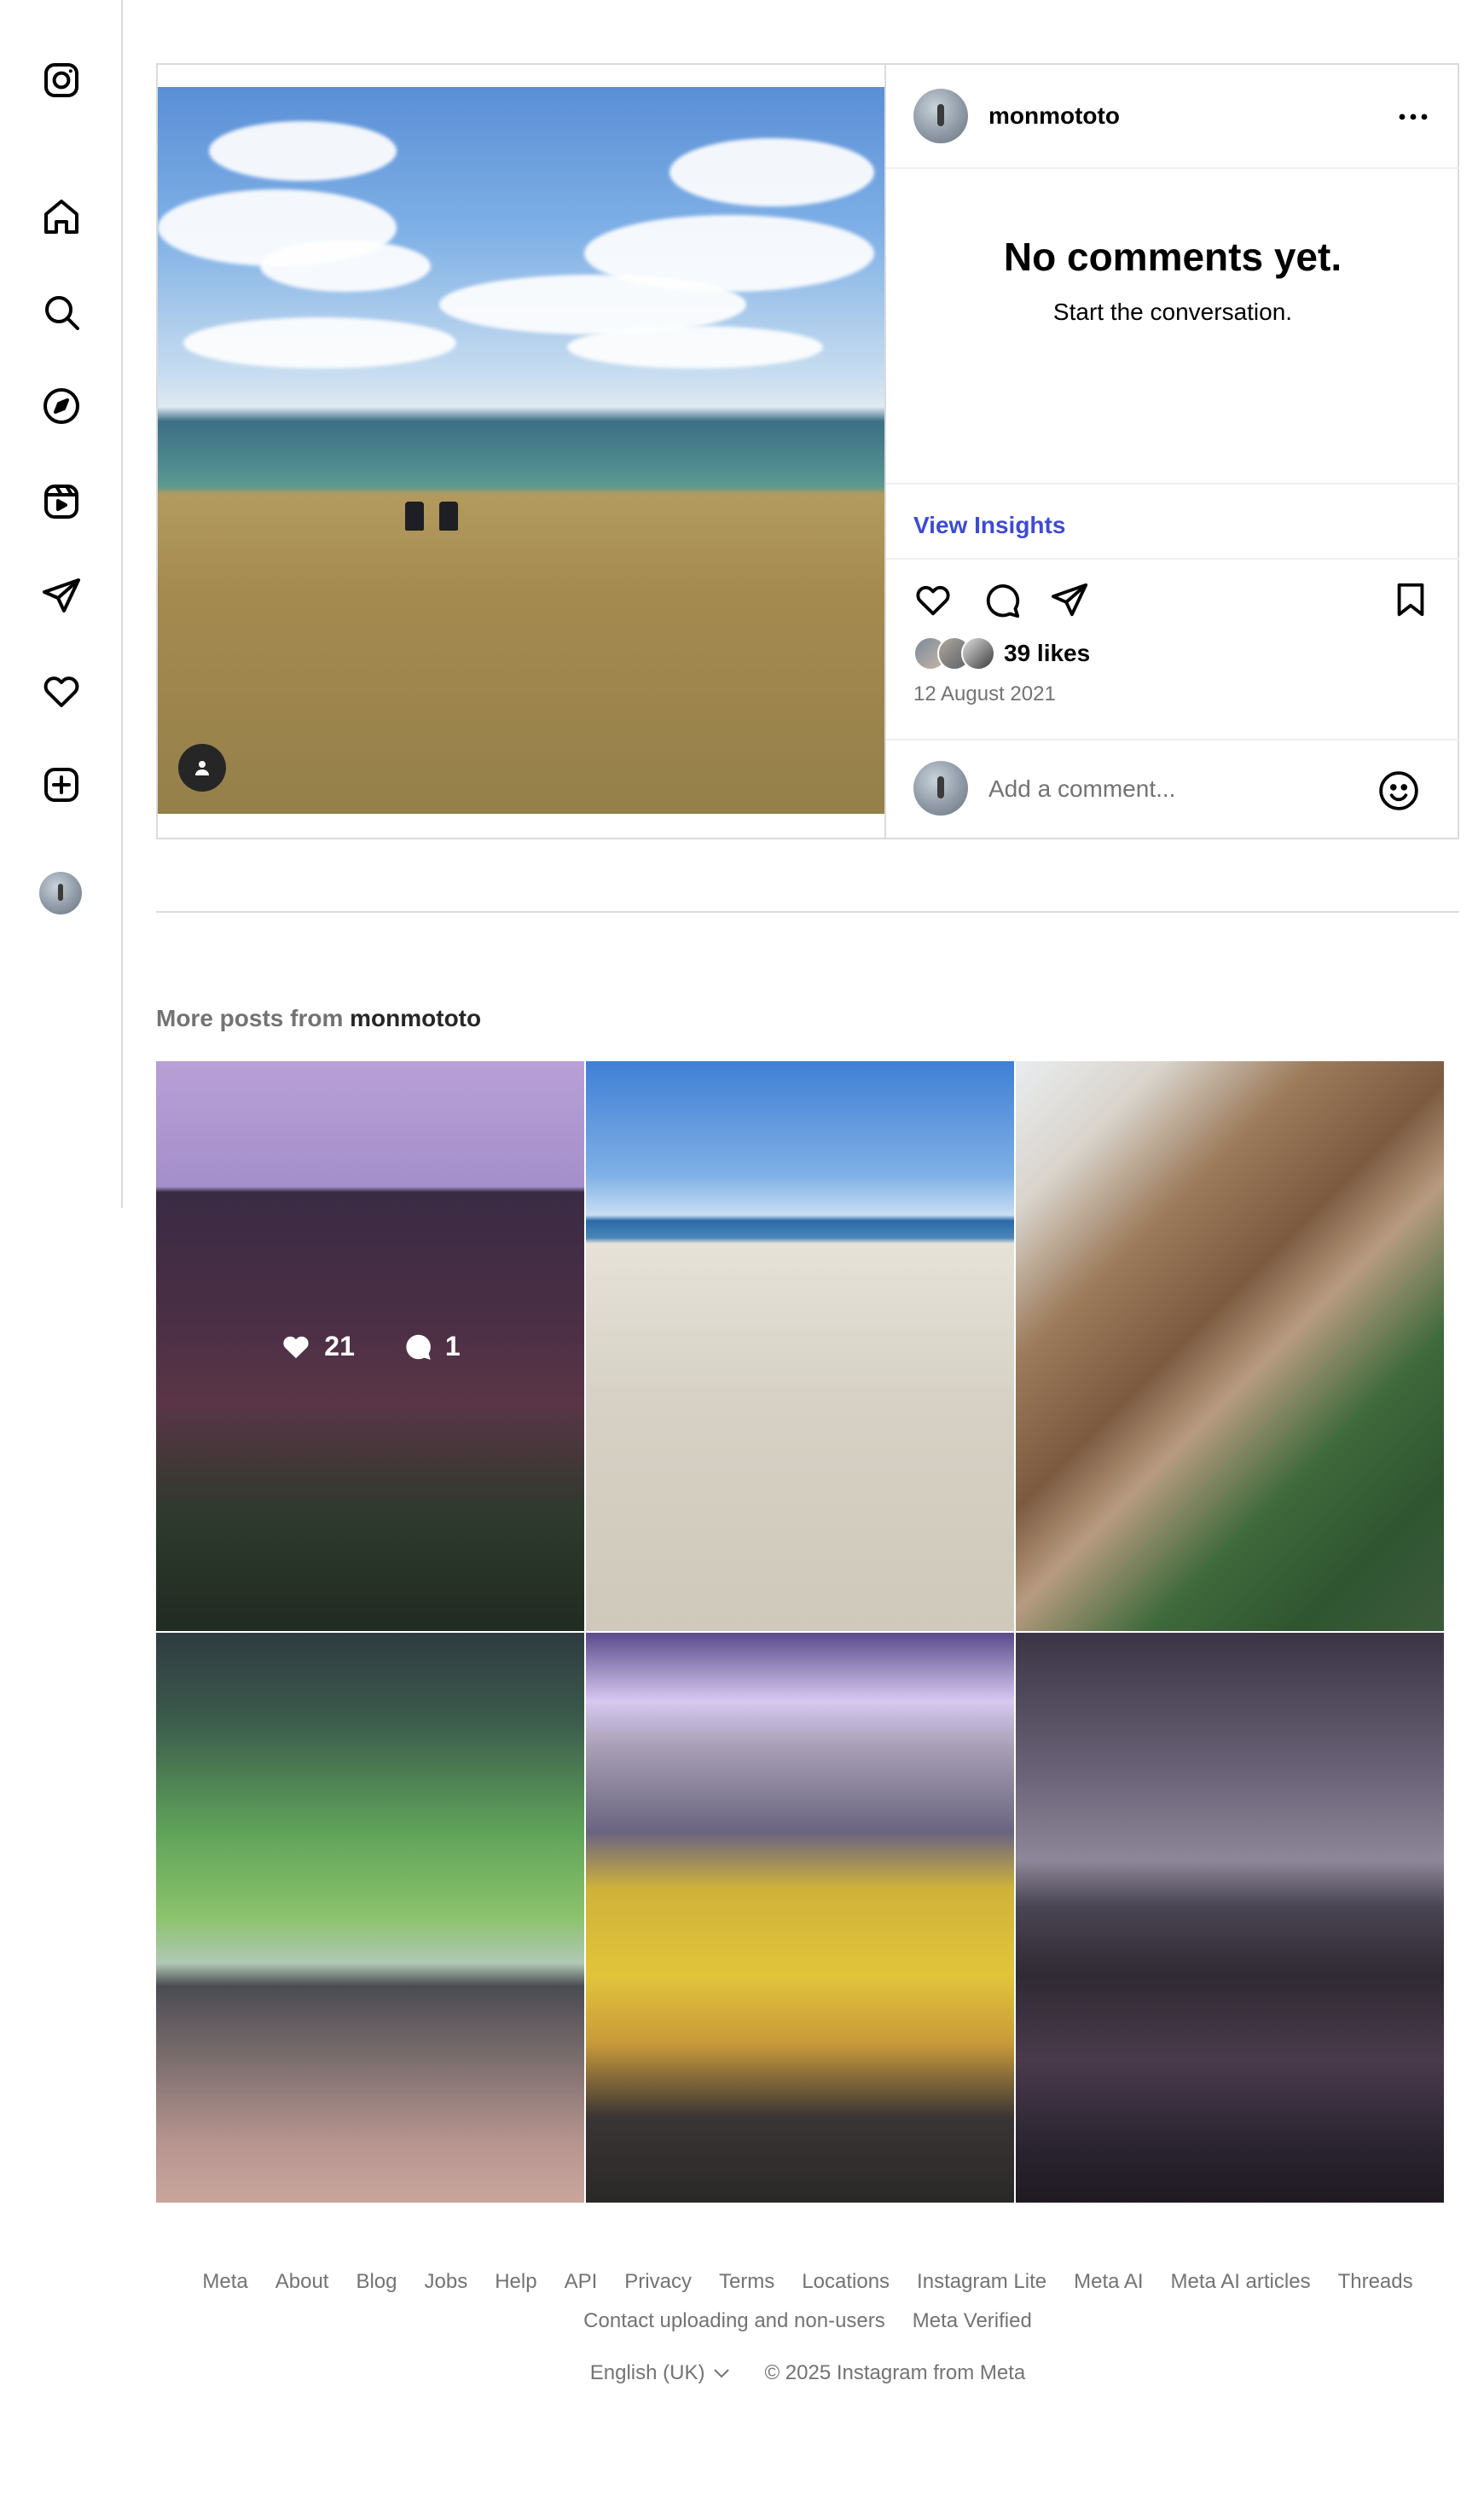  Describe the element at coordinates (978, 653) in the screenshot. I see `liker-avatar` at that location.